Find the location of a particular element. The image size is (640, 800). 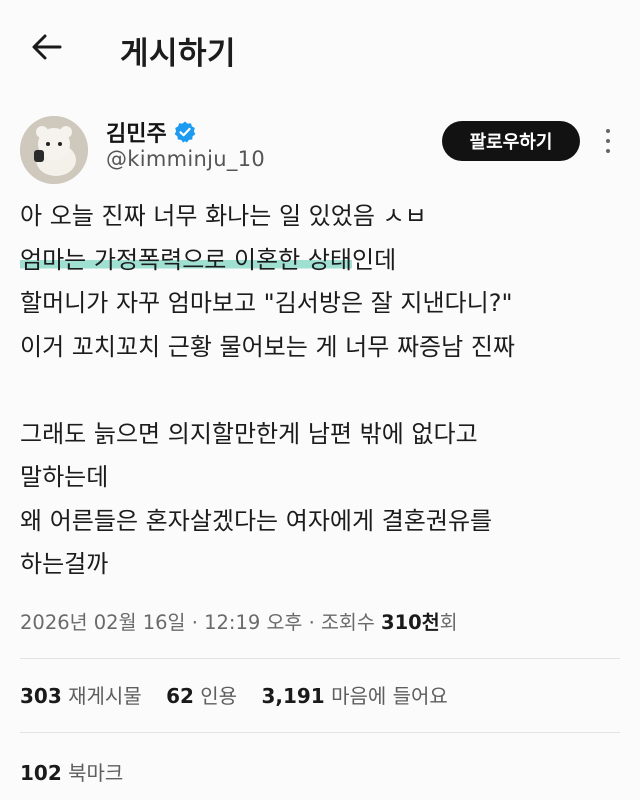

tweet-line: 왜 어른들은 혼자살겠다는 여자에게 결혼권유를 is located at coordinates (256, 520).